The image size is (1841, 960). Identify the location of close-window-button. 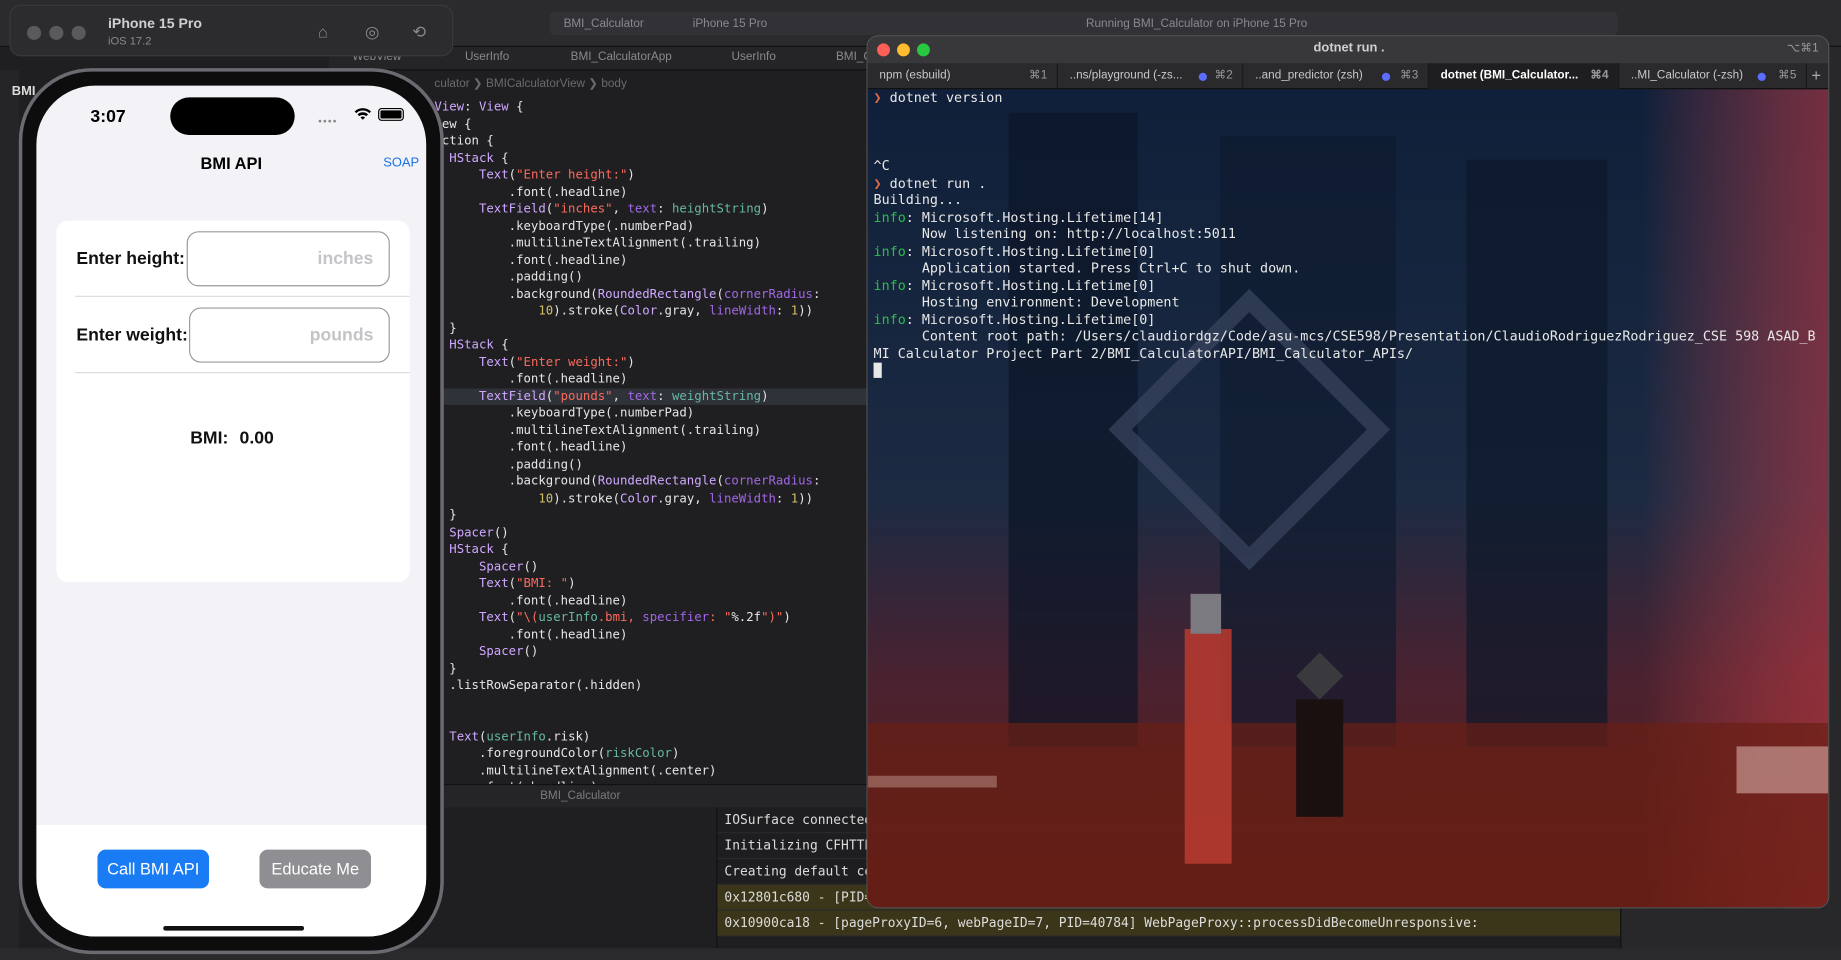
(34, 32).